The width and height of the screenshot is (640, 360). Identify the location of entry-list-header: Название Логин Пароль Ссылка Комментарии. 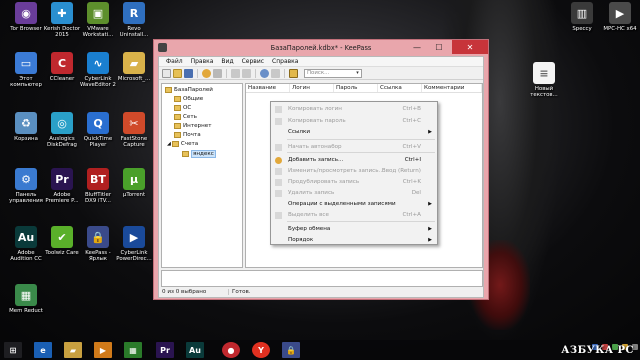
(364, 88).